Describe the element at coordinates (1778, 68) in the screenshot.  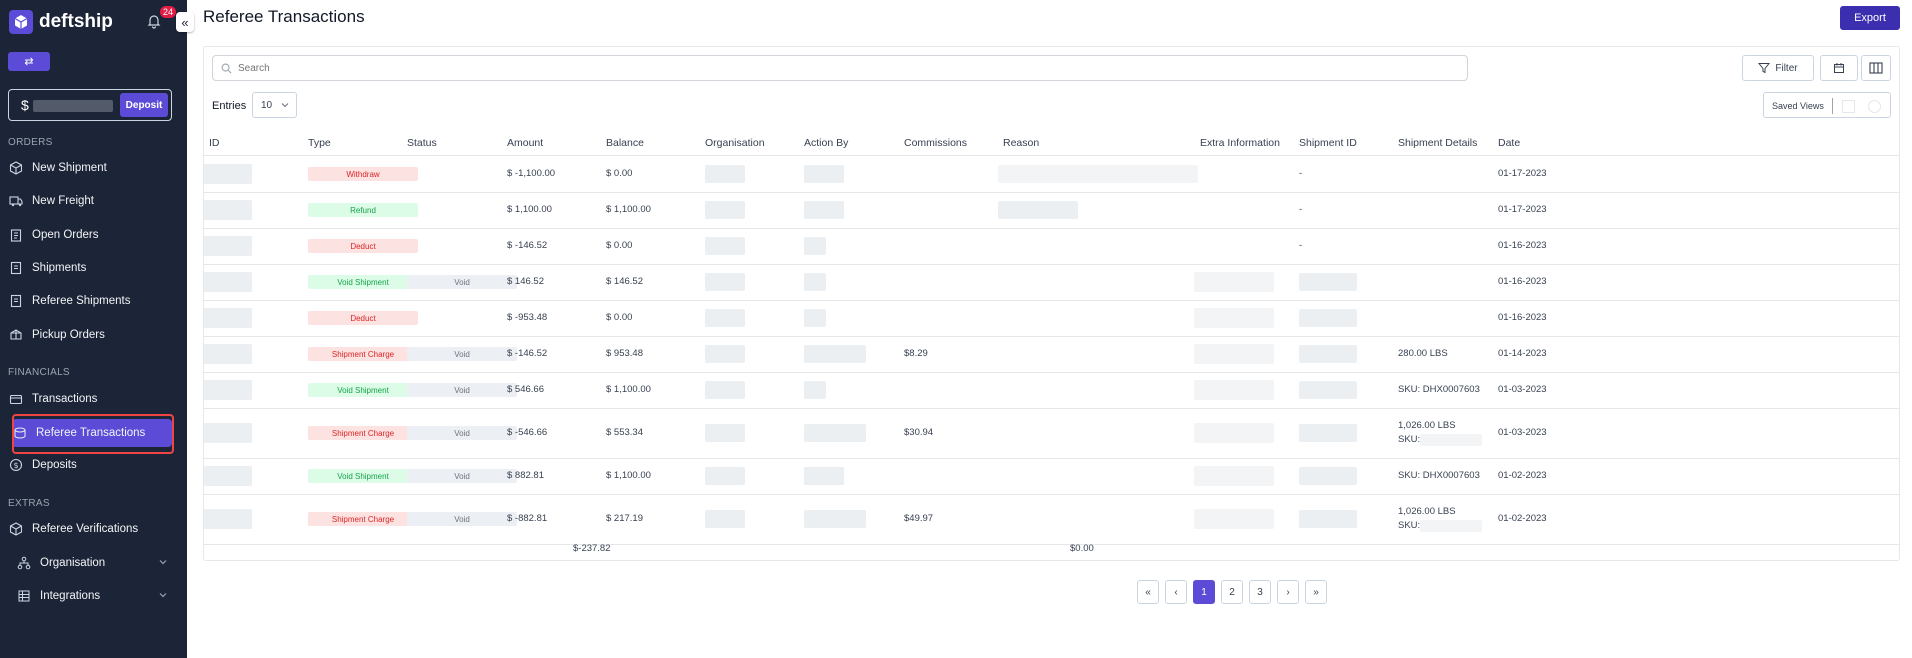
I see `filter-button: Filter` at that location.